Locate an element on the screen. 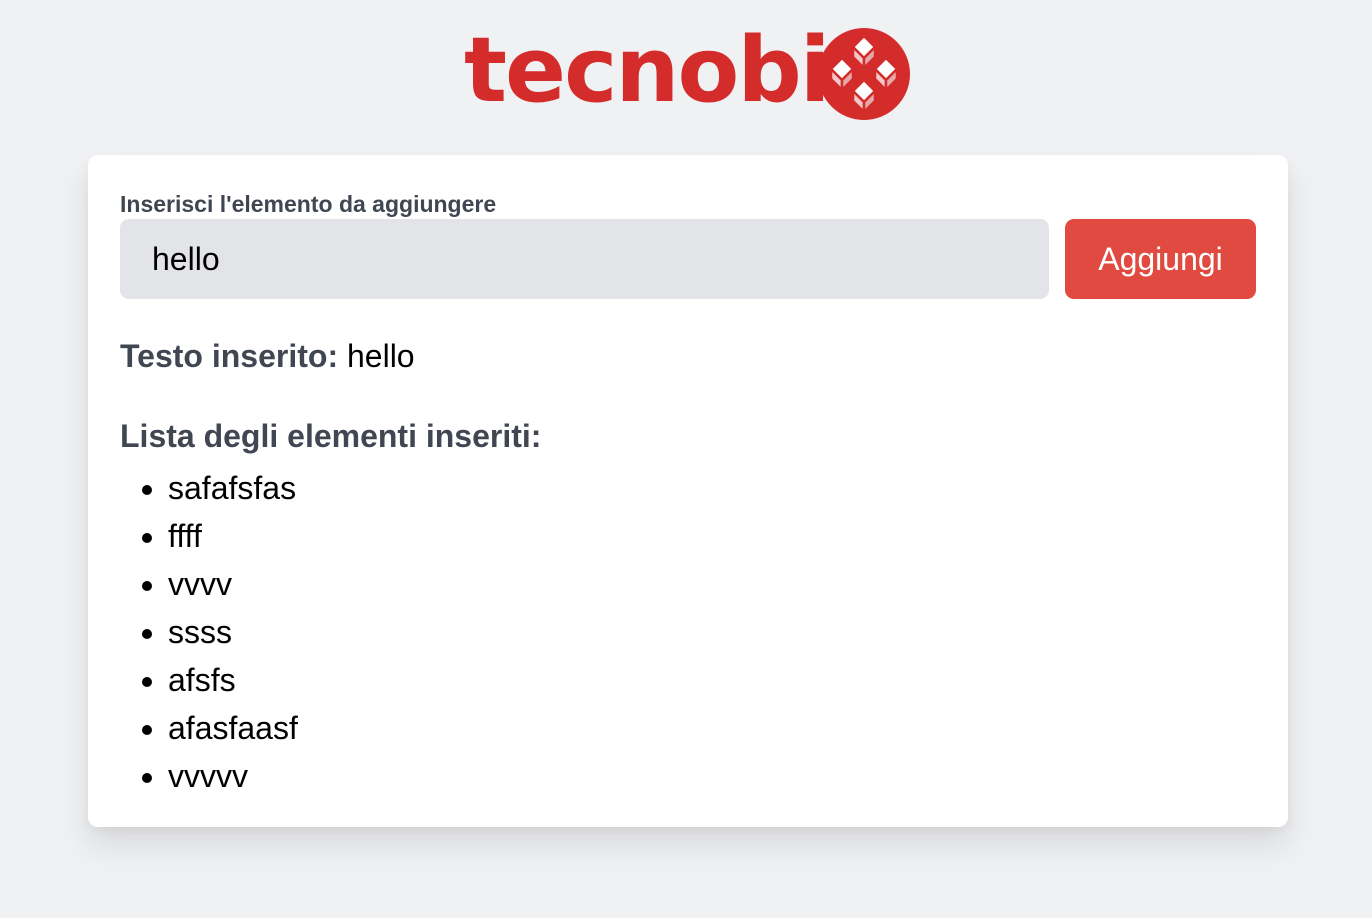  tecnobit-cube-logo-icon is located at coordinates (864, 74).